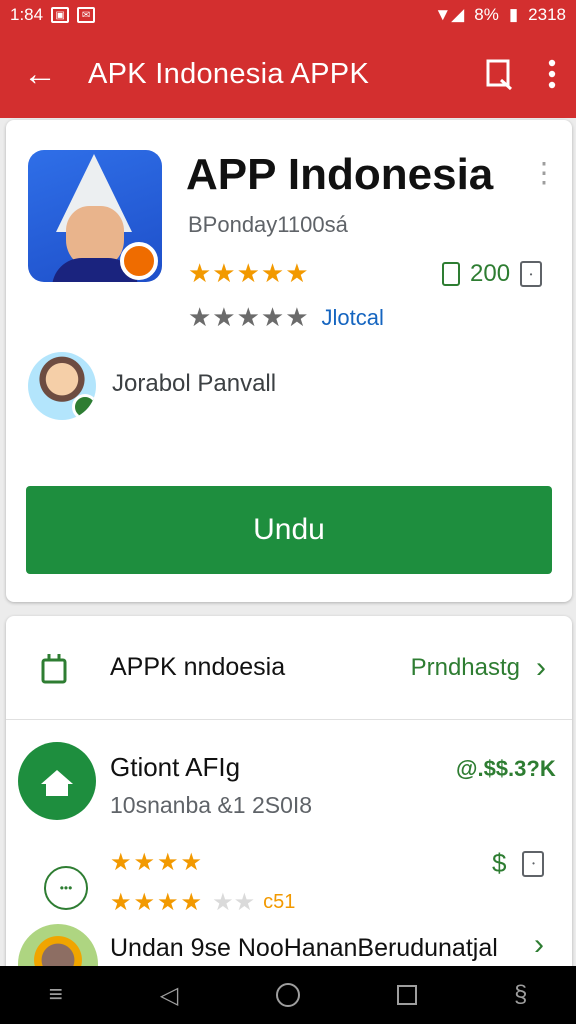 The height and width of the screenshot is (1024, 576). I want to click on downloads-count: 200, so click(490, 273).